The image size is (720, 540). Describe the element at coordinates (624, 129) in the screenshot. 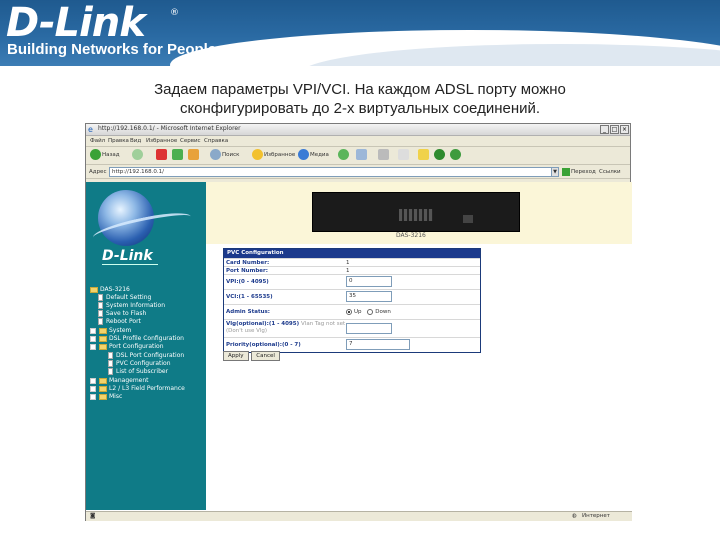

I see `close-button: ×` at that location.